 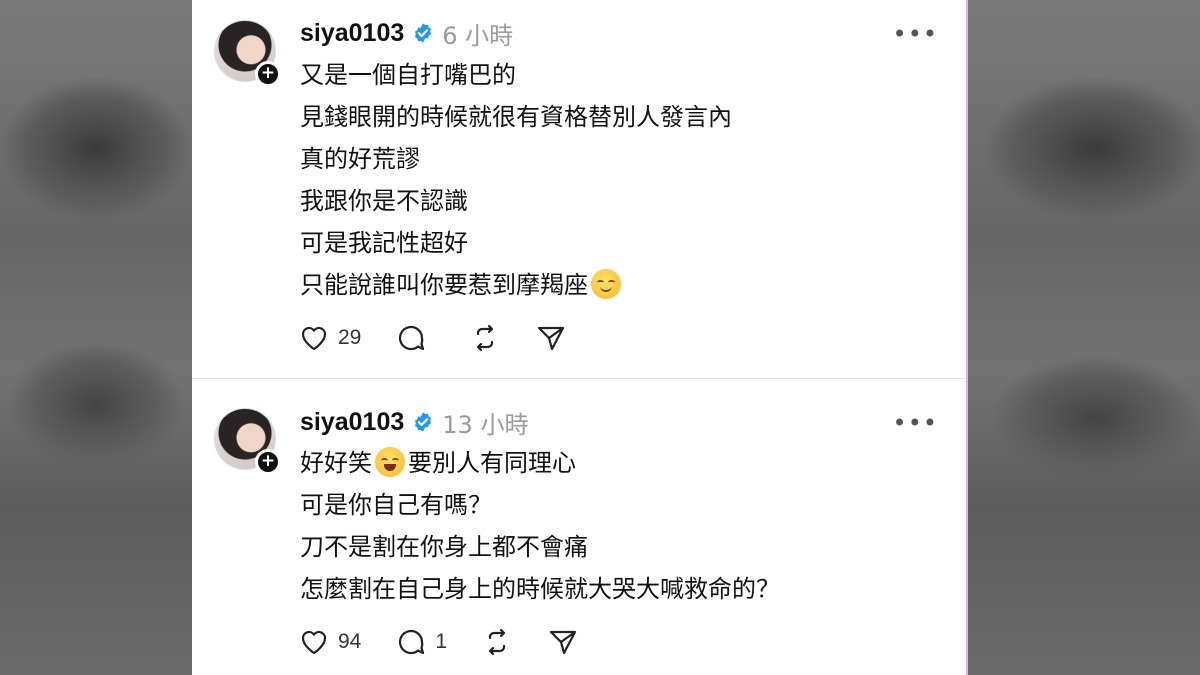 I want to click on post-text-line-last: 只能說誰叫你要惹到摩羯座, so click(x=516, y=285).